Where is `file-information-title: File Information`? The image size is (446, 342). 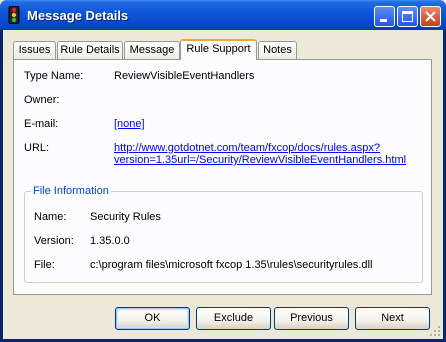 file-information-title: File Information is located at coordinates (71, 191).